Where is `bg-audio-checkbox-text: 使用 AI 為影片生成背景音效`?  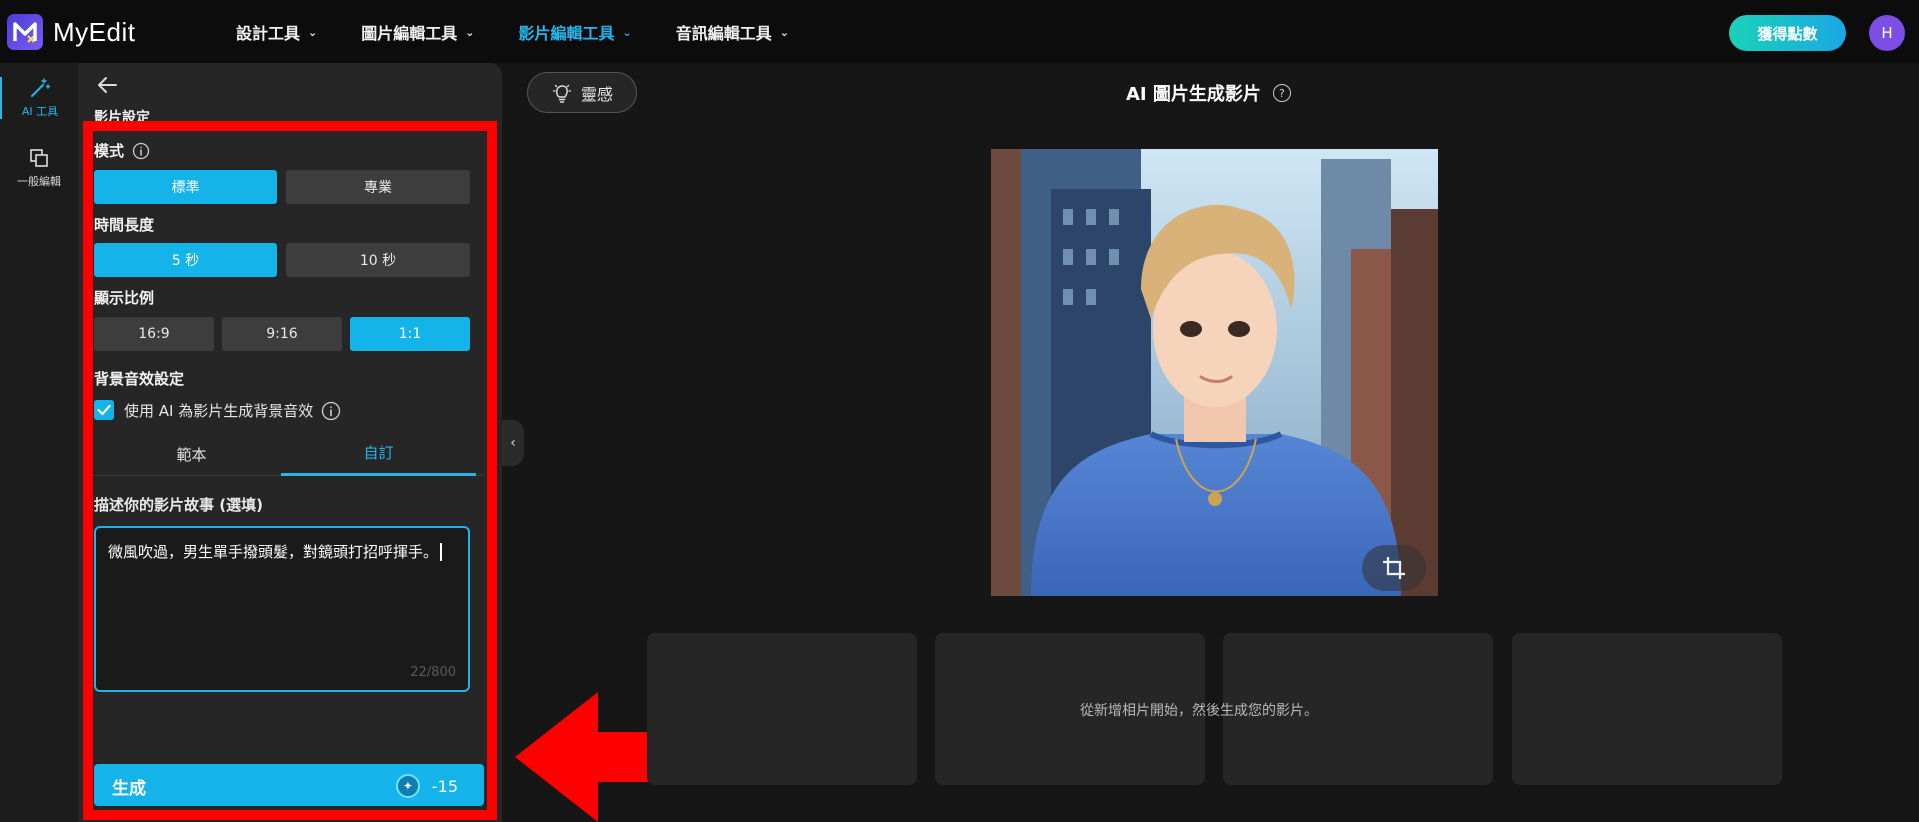 bg-audio-checkbox-text: 使用 AI 為影片生成背景音效 is located at coordinates (219, 411).